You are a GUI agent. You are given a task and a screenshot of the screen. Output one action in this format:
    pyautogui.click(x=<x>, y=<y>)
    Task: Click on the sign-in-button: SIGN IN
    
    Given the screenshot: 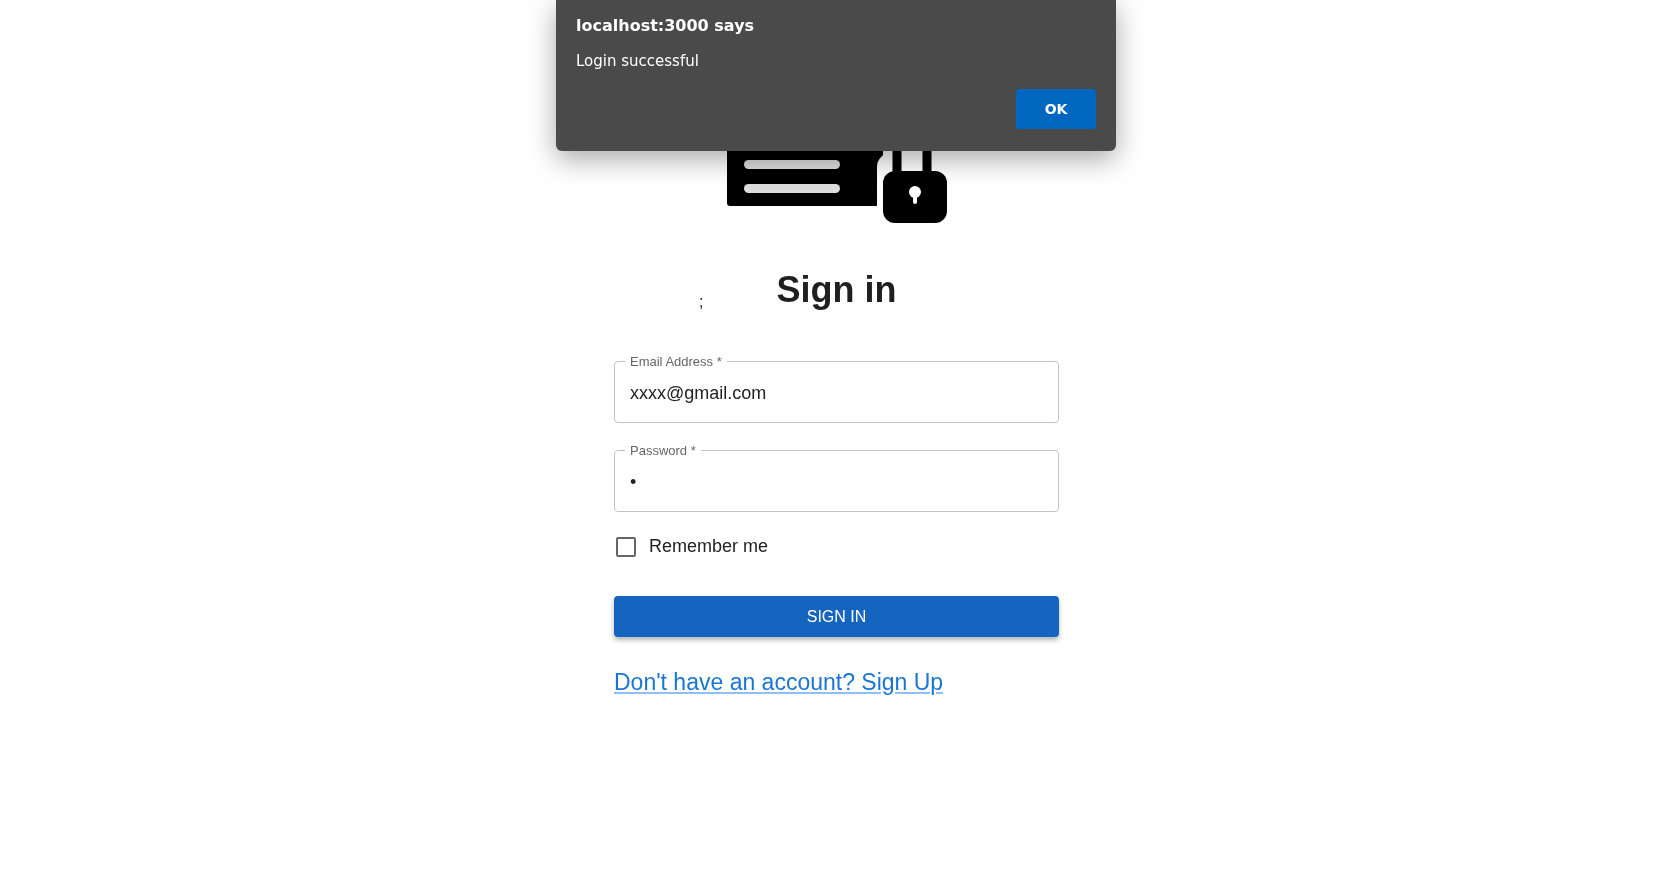 What is the action you would take?
    pyautogui.click(x=836, y=616)
    